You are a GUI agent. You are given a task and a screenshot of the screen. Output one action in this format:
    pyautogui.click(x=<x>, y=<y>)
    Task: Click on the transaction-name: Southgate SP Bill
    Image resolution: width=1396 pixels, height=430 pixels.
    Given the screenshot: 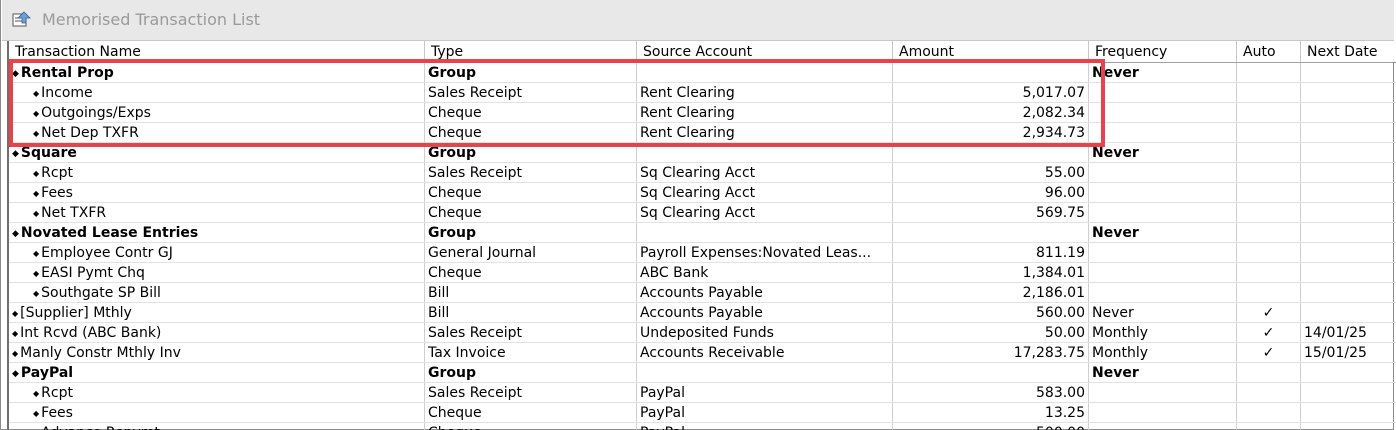 What is the action you would take?
    pyautogui.click(x=101, y=293)
    